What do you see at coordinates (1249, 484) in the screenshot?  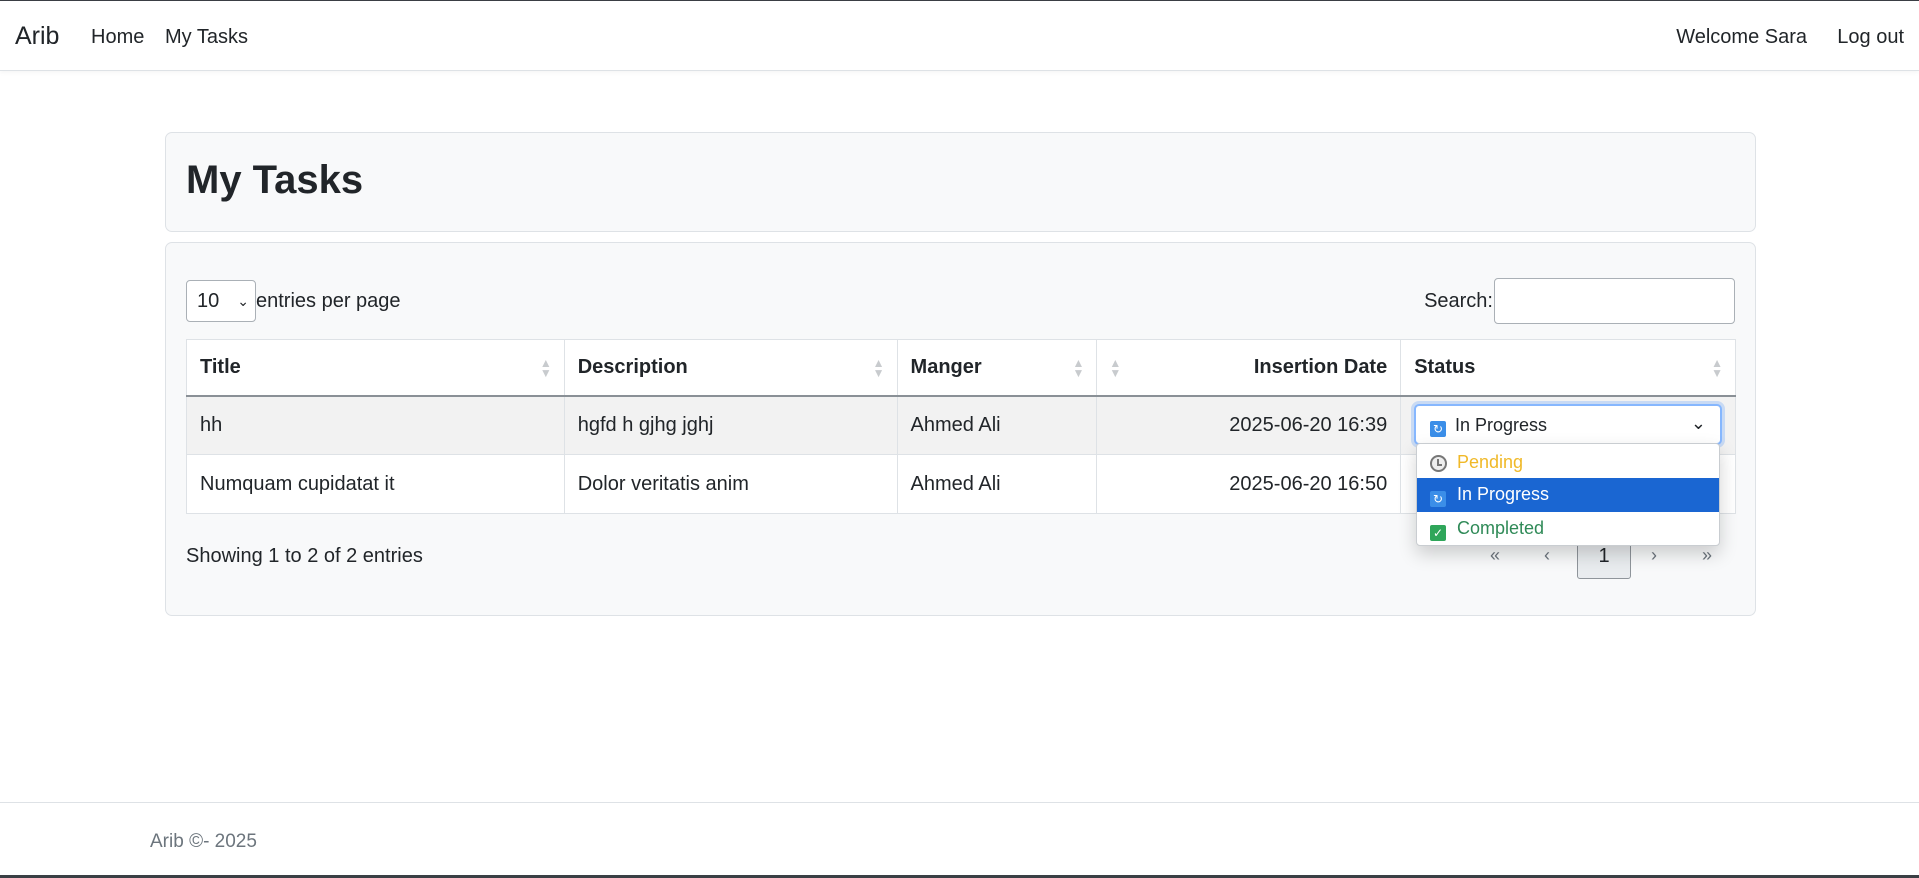 I see `cell-date: 2025-06-20 16:50` at bounding box center [1249, 484].